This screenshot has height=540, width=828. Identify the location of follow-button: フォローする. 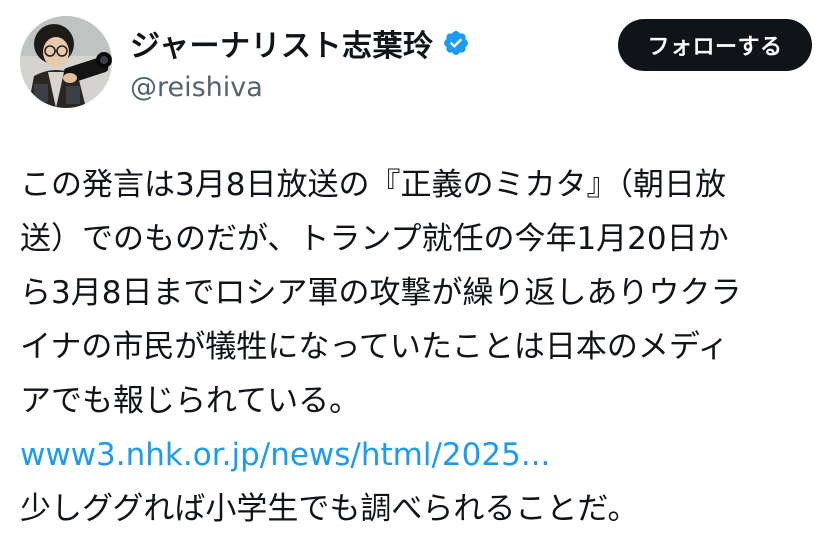
(715, 45).